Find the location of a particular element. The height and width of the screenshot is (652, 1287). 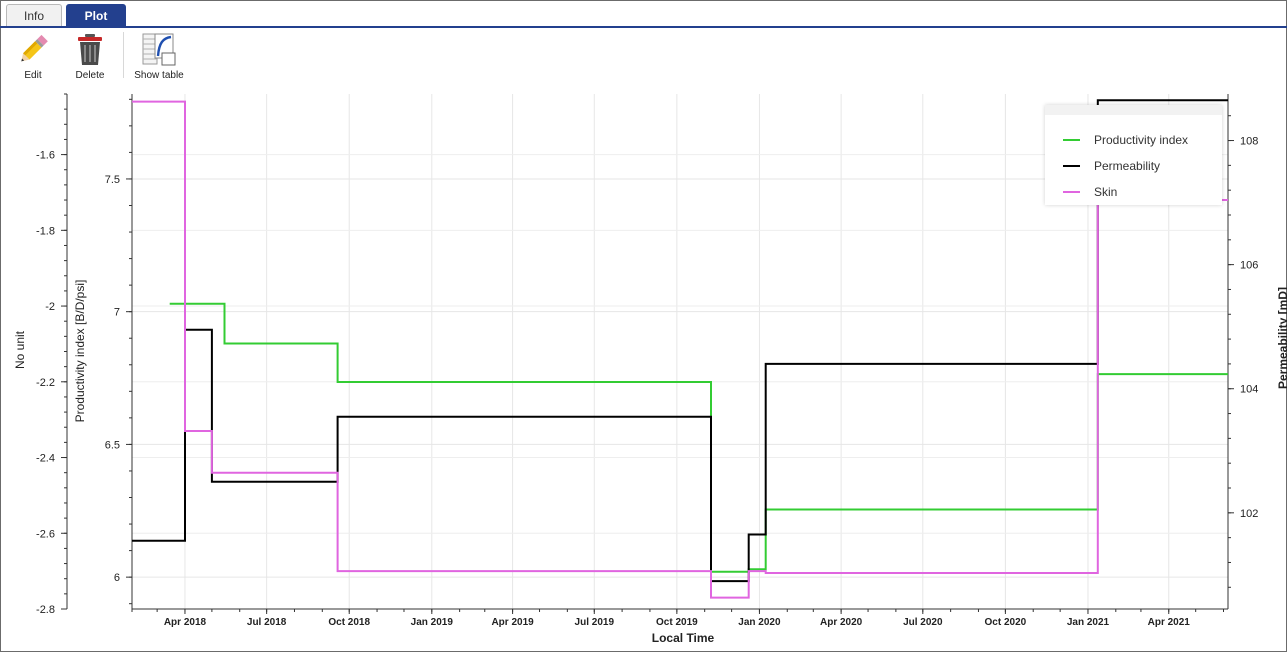

productivity-tick-label: 7.5 is located at coordinates (112, 180).